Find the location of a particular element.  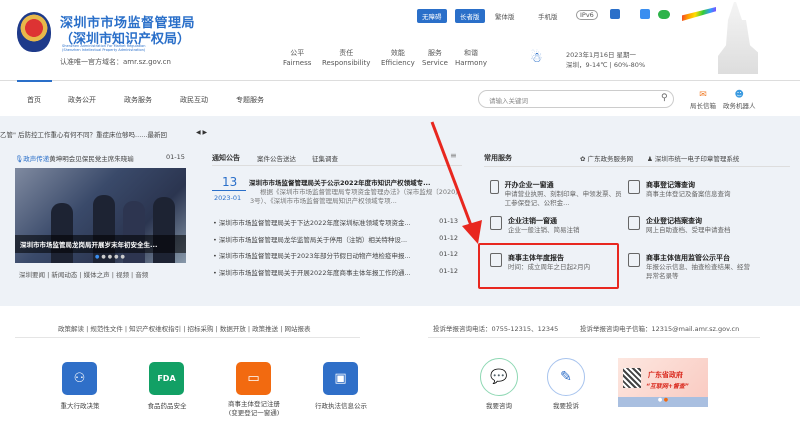

footer-link: 政策解读 is located at coordinates (71, 329).